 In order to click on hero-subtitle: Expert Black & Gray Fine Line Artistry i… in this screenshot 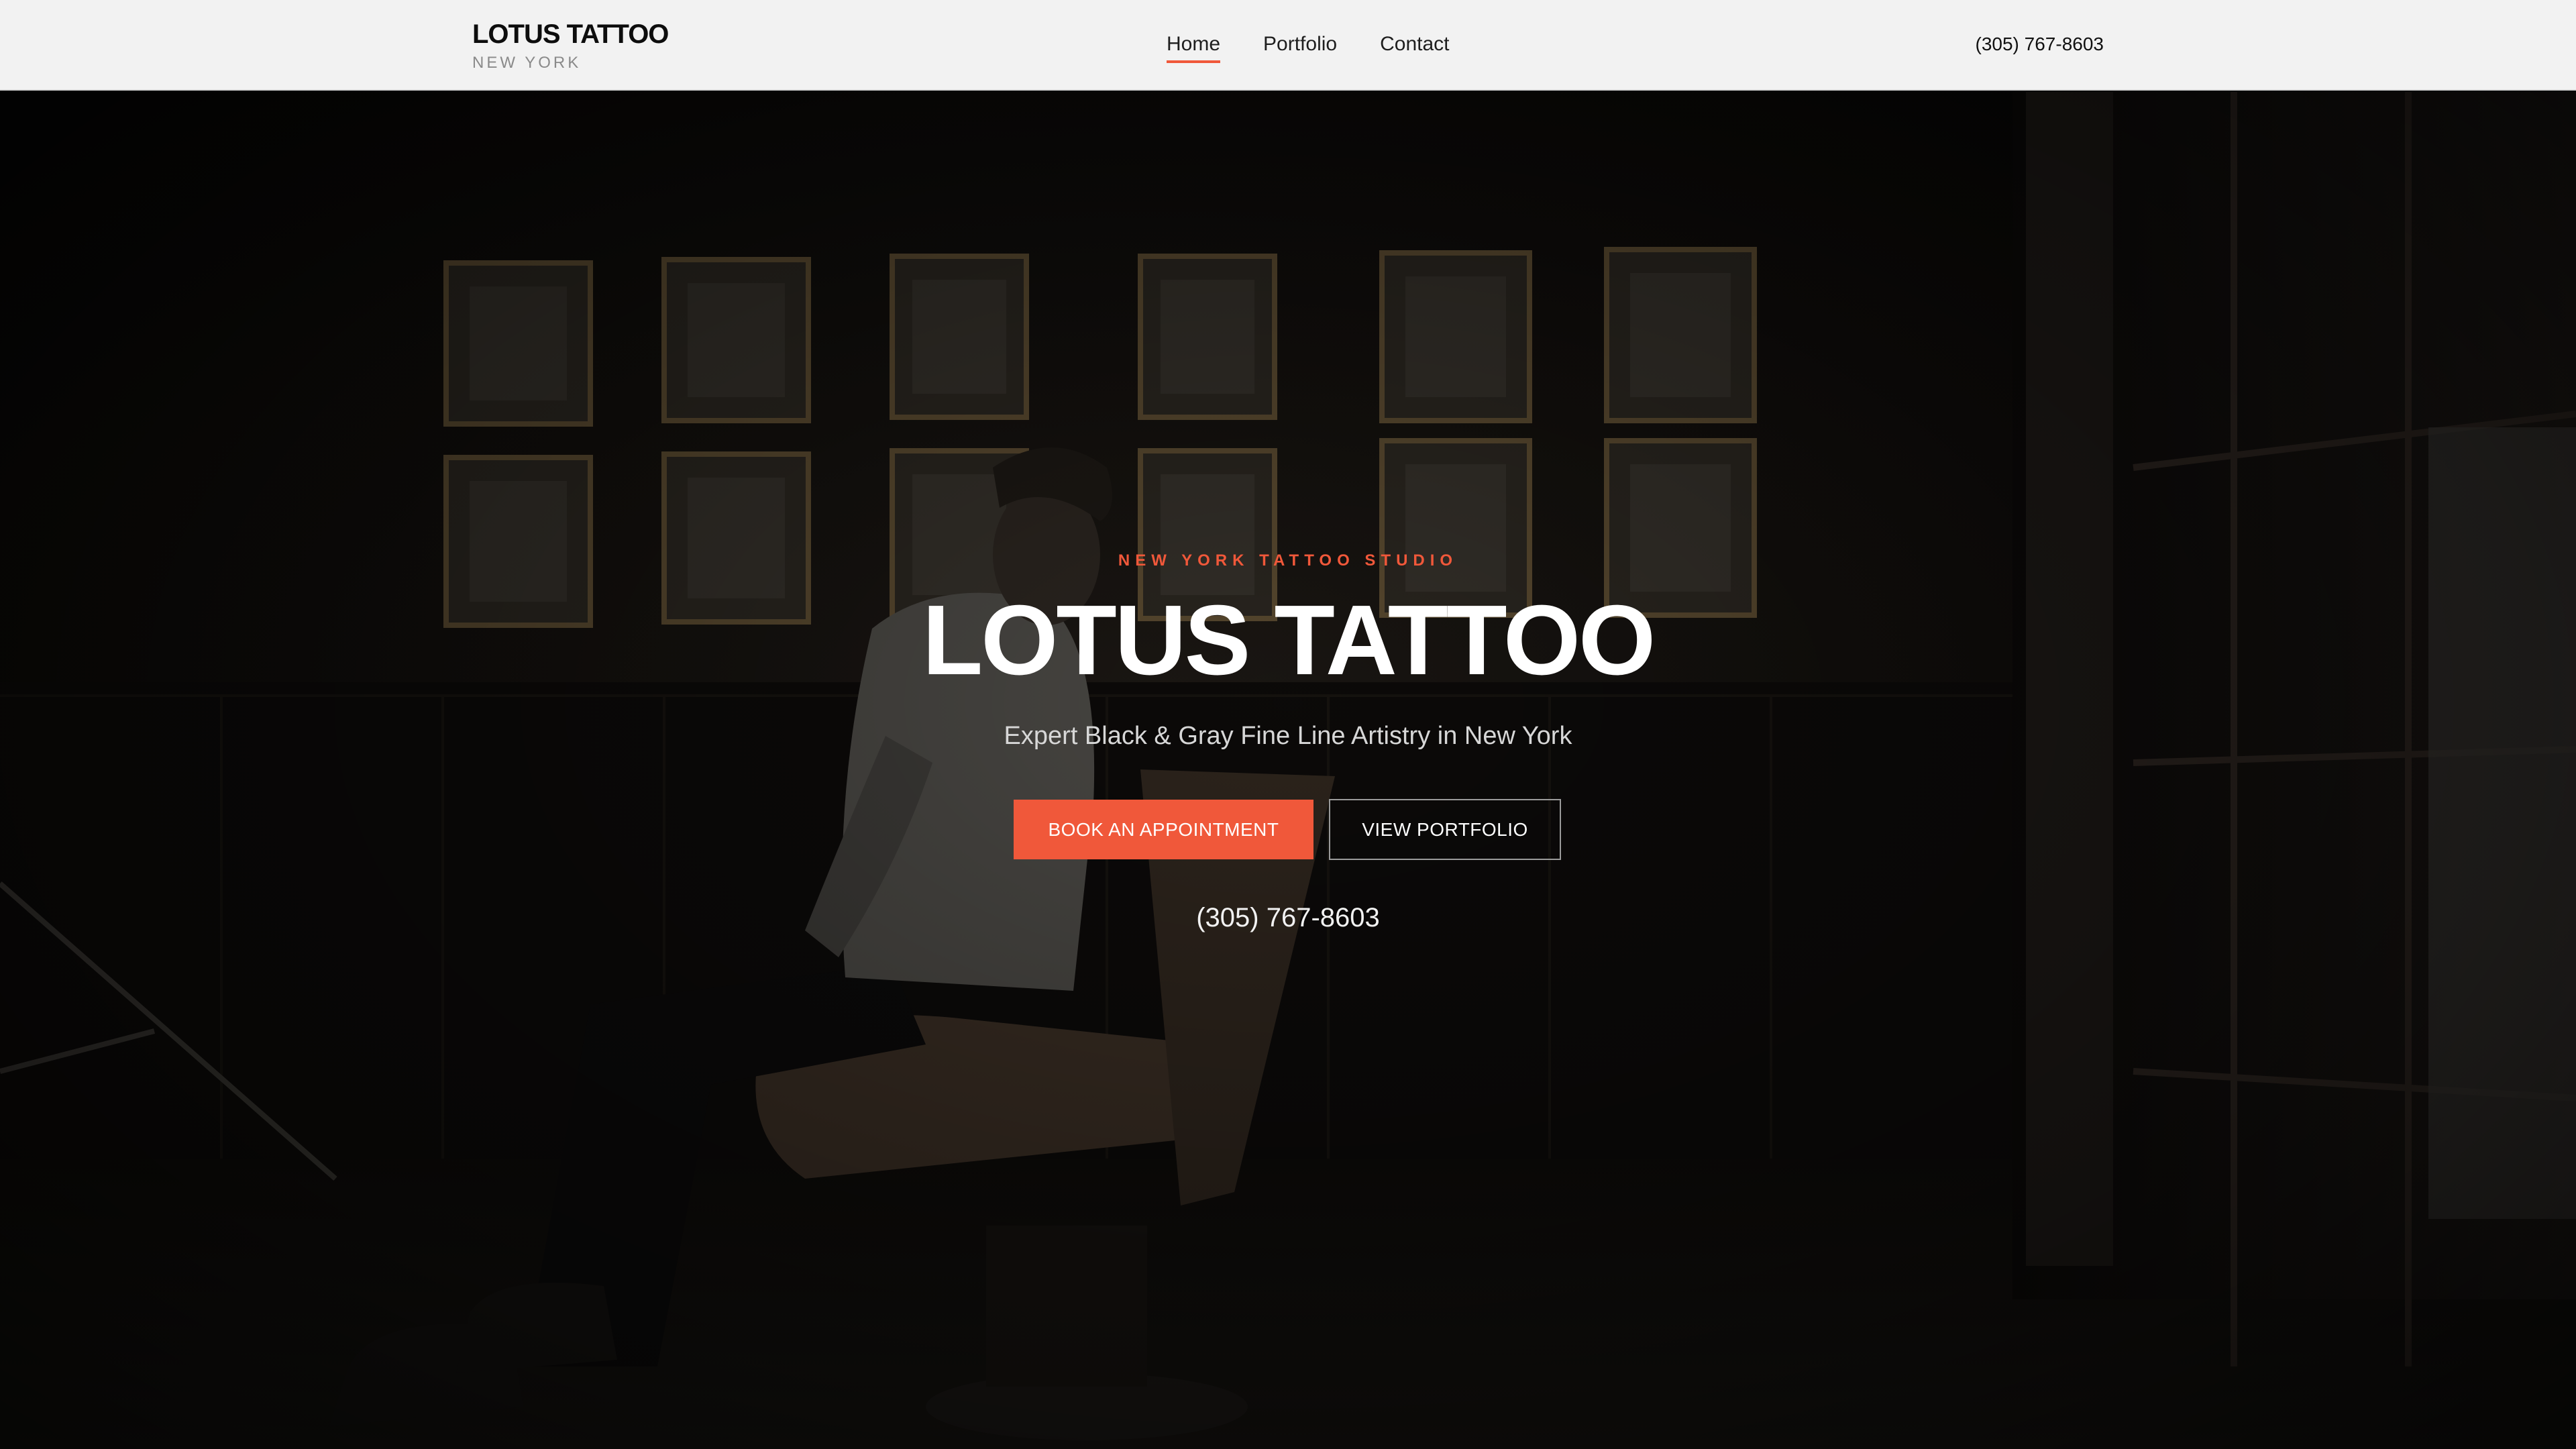, I will do `click(1288, 736)`.